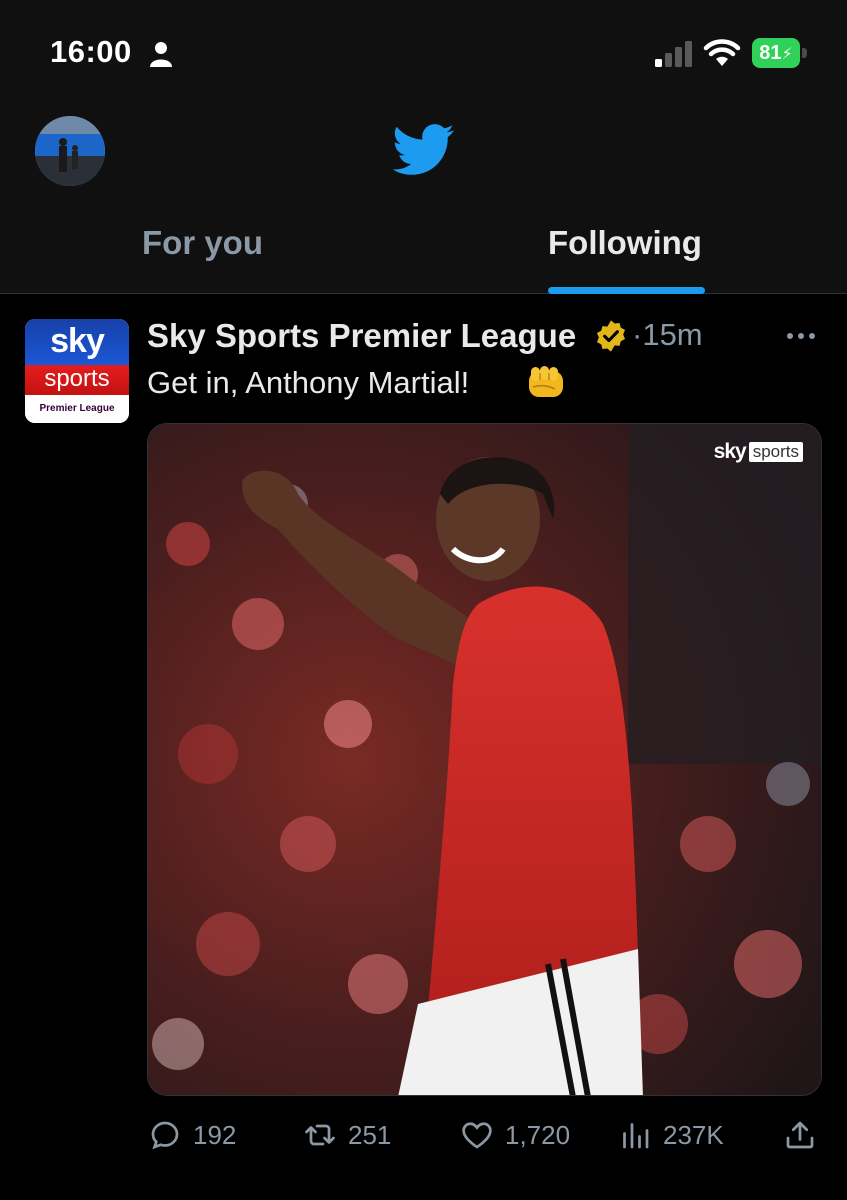 The image size is (847, 1200). I want to click on twitter-bird-icon, so click(424, 150).